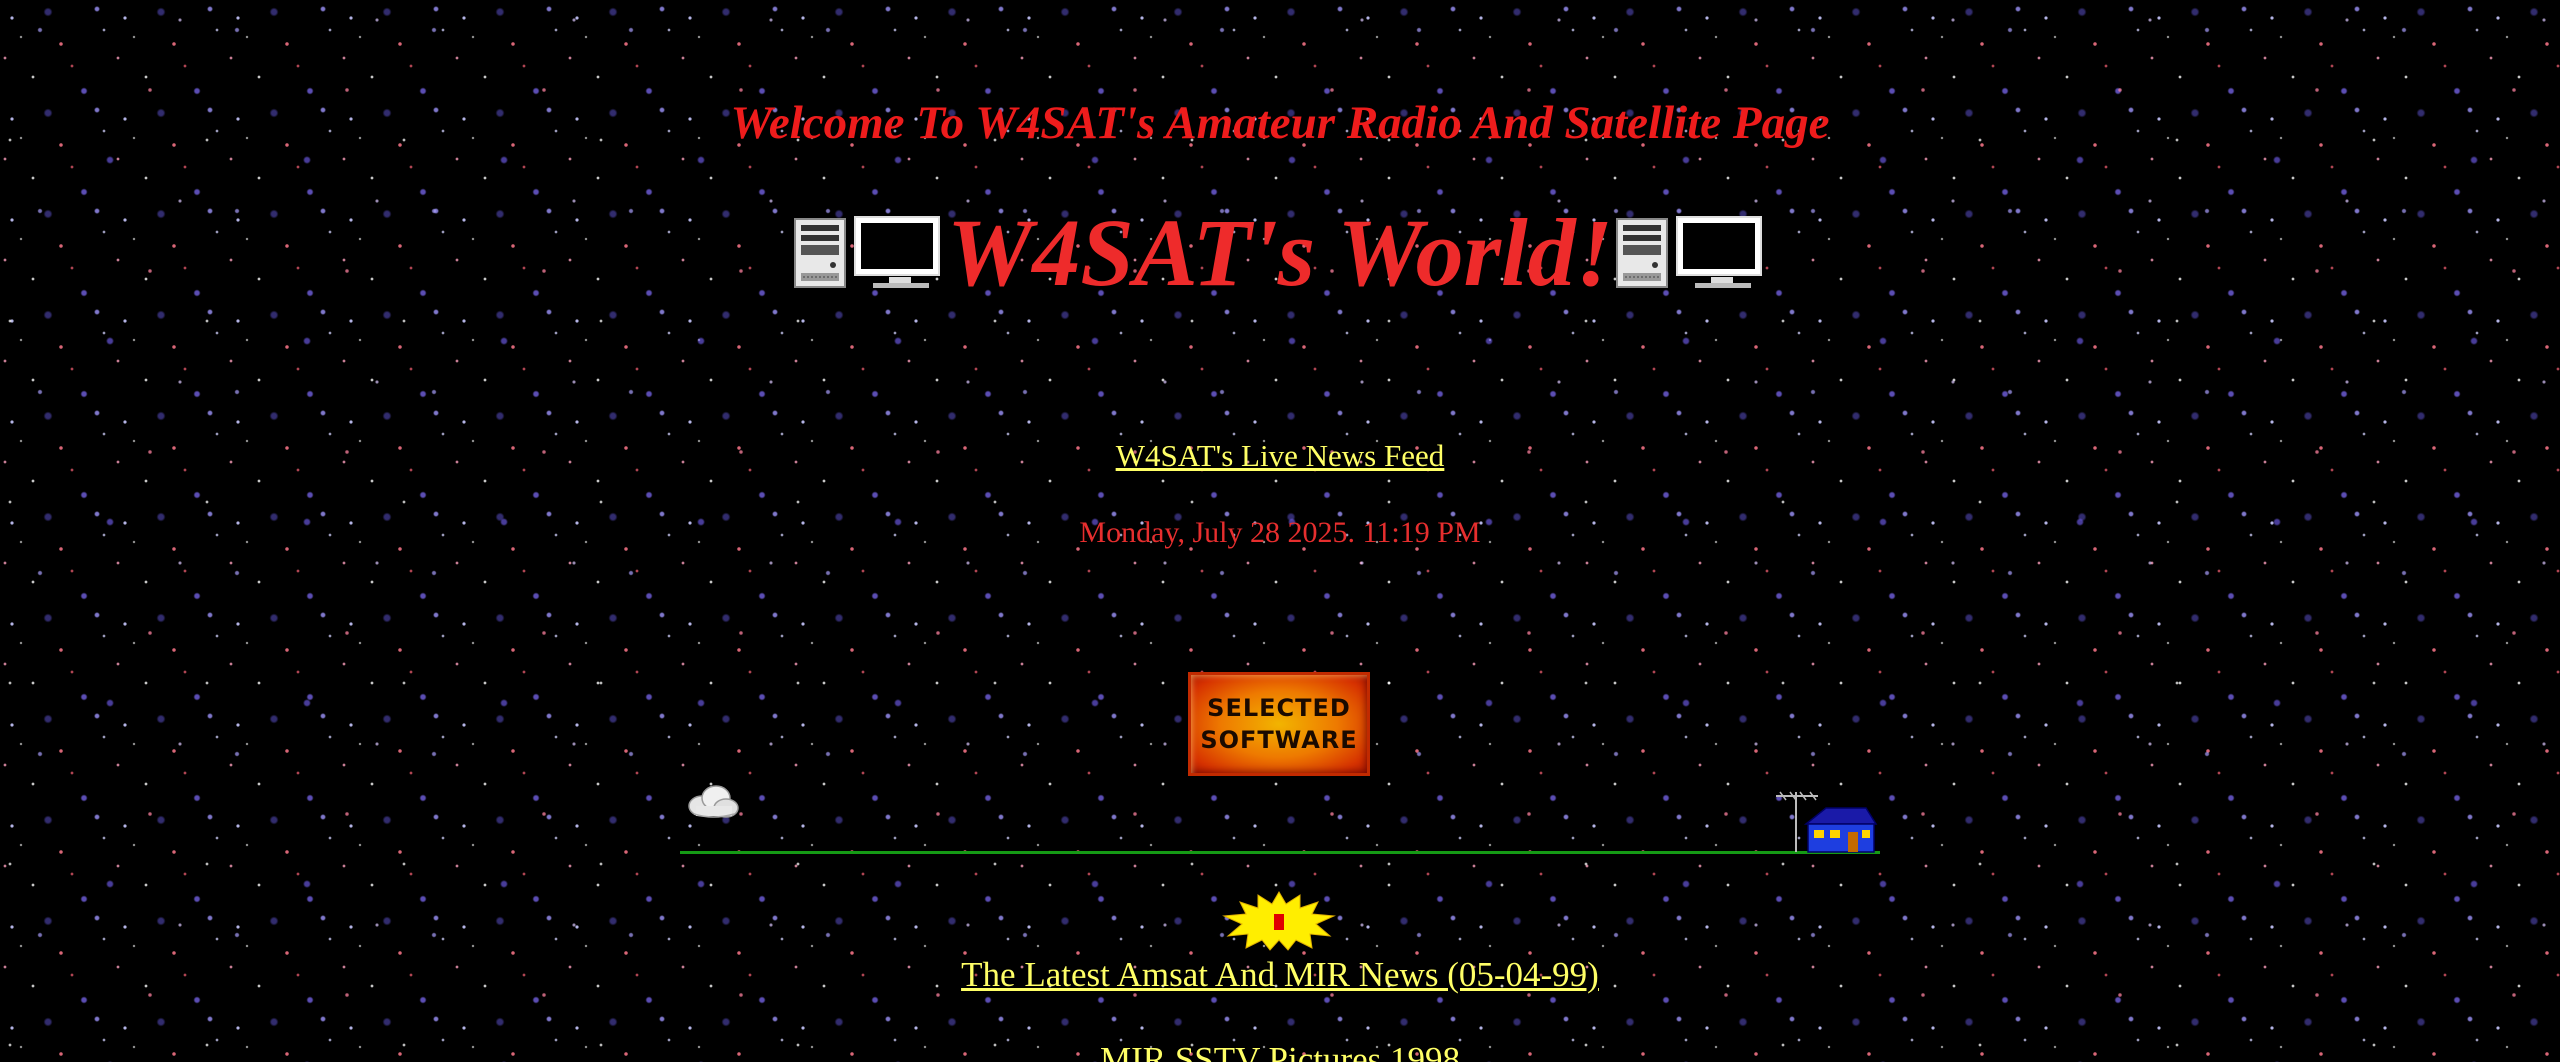 The width and height of the screenshot is (2560, 1062). Describe the element at coordinates (1279, 921) in the screenshot. I see `new-burst-icon` at that location.